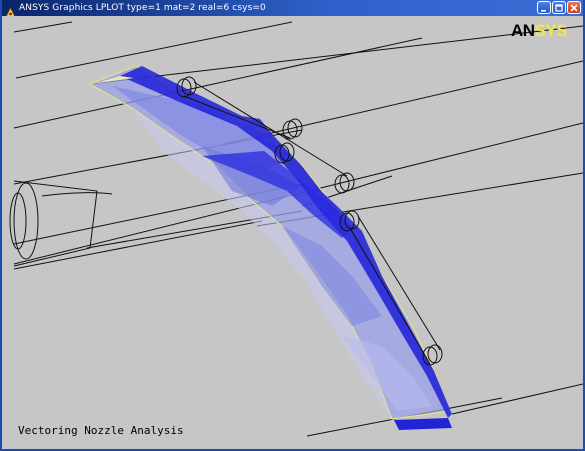 This screenshot has height=451, width=585. What do you see at coordinates (10, 10) in the screenshot?
I see `ansys-app-icon` at bounding box center [10, 10].